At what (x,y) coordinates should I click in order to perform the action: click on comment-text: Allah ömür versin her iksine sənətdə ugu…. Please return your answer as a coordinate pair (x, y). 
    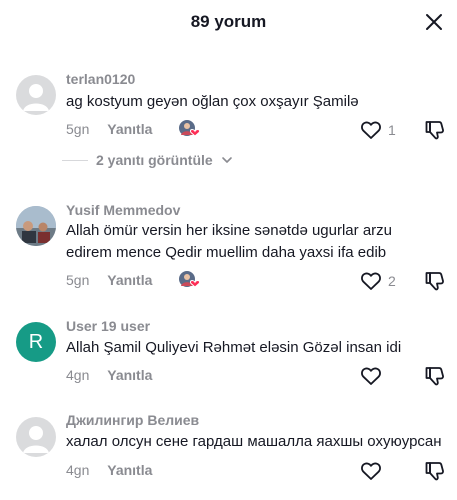
    Looking at the image, I should click on (229, 241).